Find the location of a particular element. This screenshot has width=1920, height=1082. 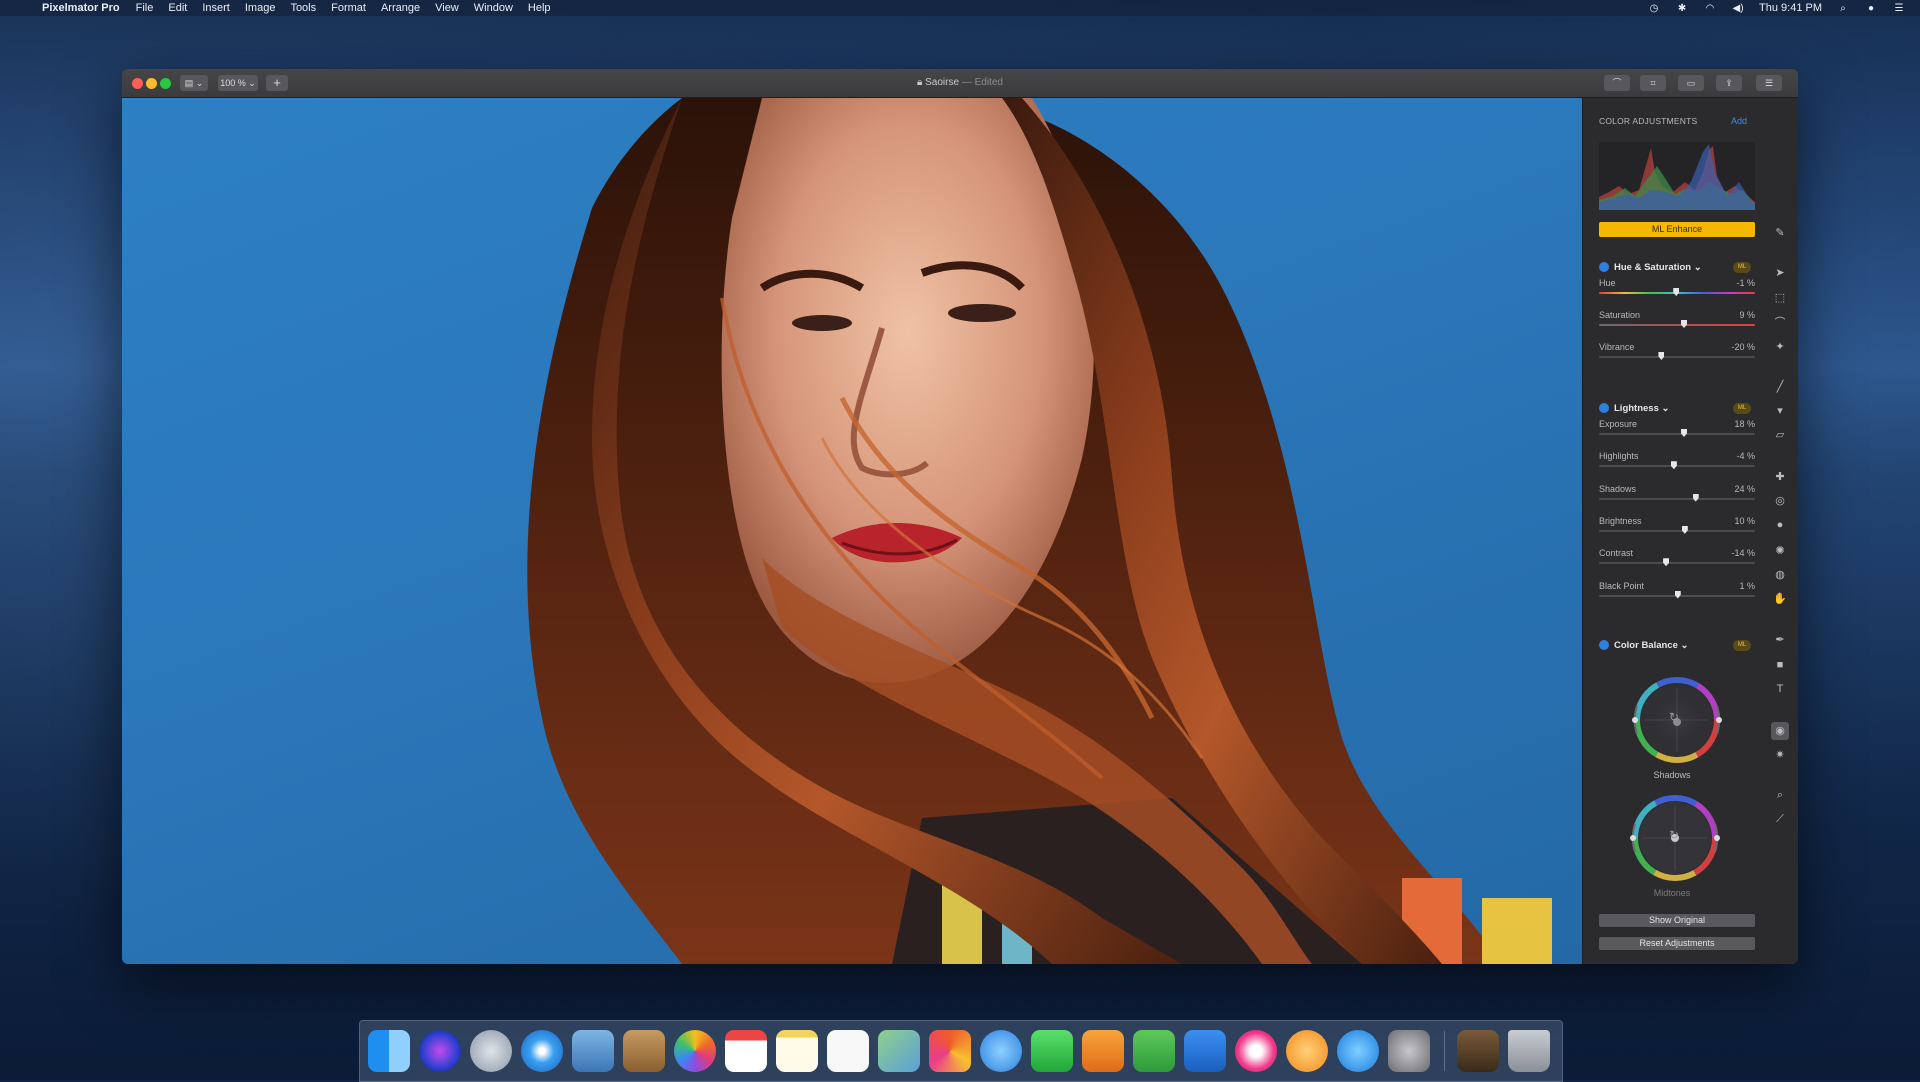

menubar-clock: Thu 9:41 PM is located at coordinates (1790, 8).